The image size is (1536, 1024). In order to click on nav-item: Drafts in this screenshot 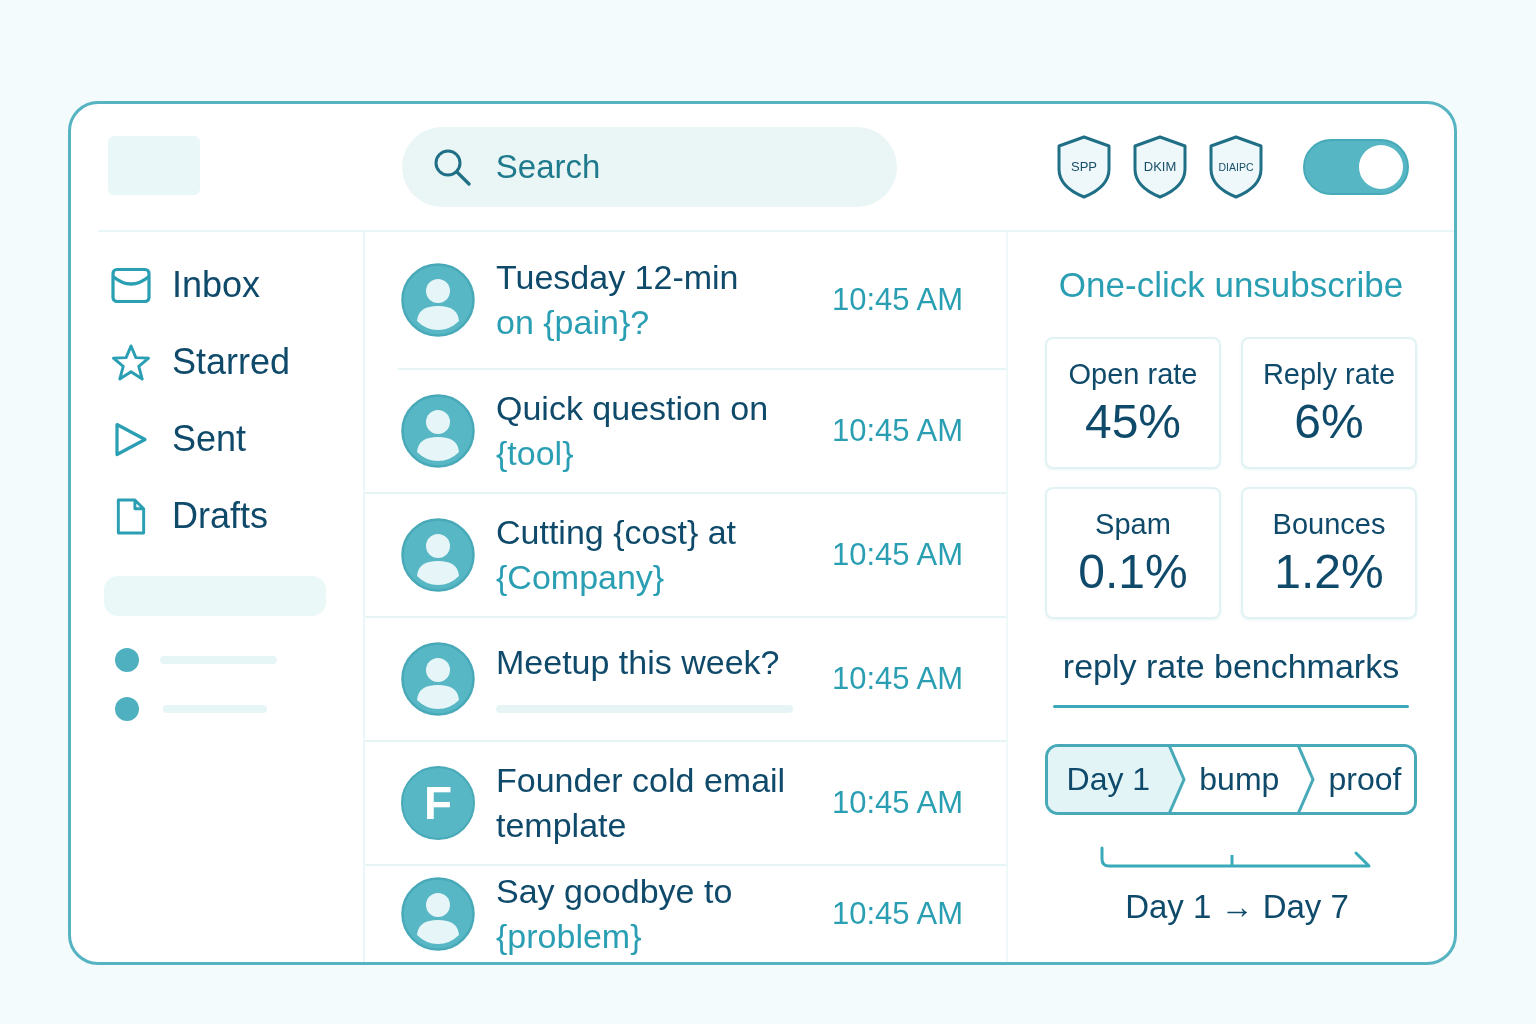, I will do `click(189, 516)`.